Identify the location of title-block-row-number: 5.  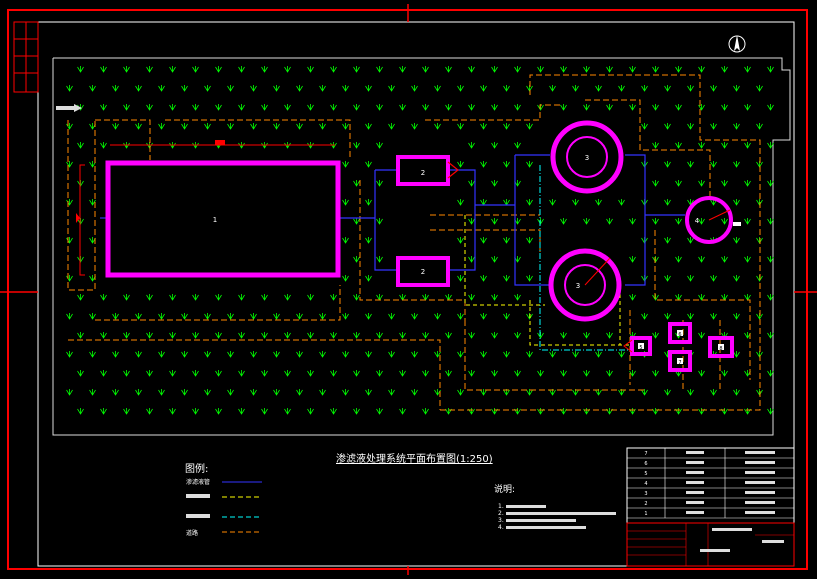
(645, 474).